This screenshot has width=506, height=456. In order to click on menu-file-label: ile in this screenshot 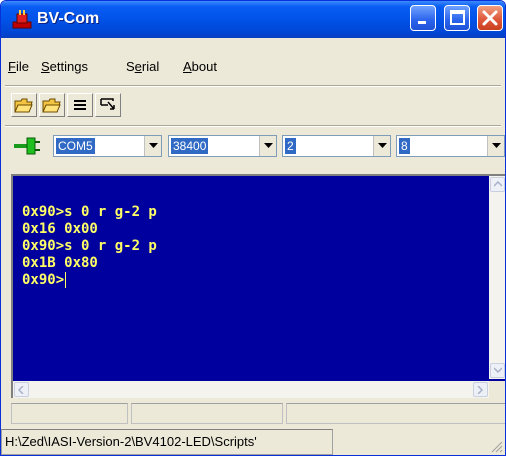, I will do `click(22, 66)`.